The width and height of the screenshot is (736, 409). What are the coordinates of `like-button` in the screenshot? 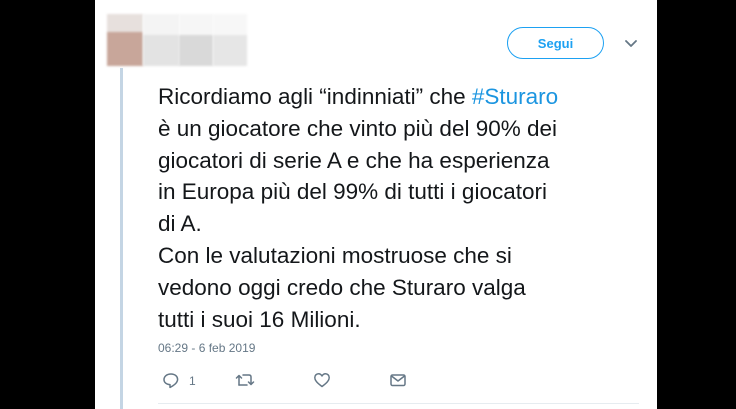 It's located at (322, 380).